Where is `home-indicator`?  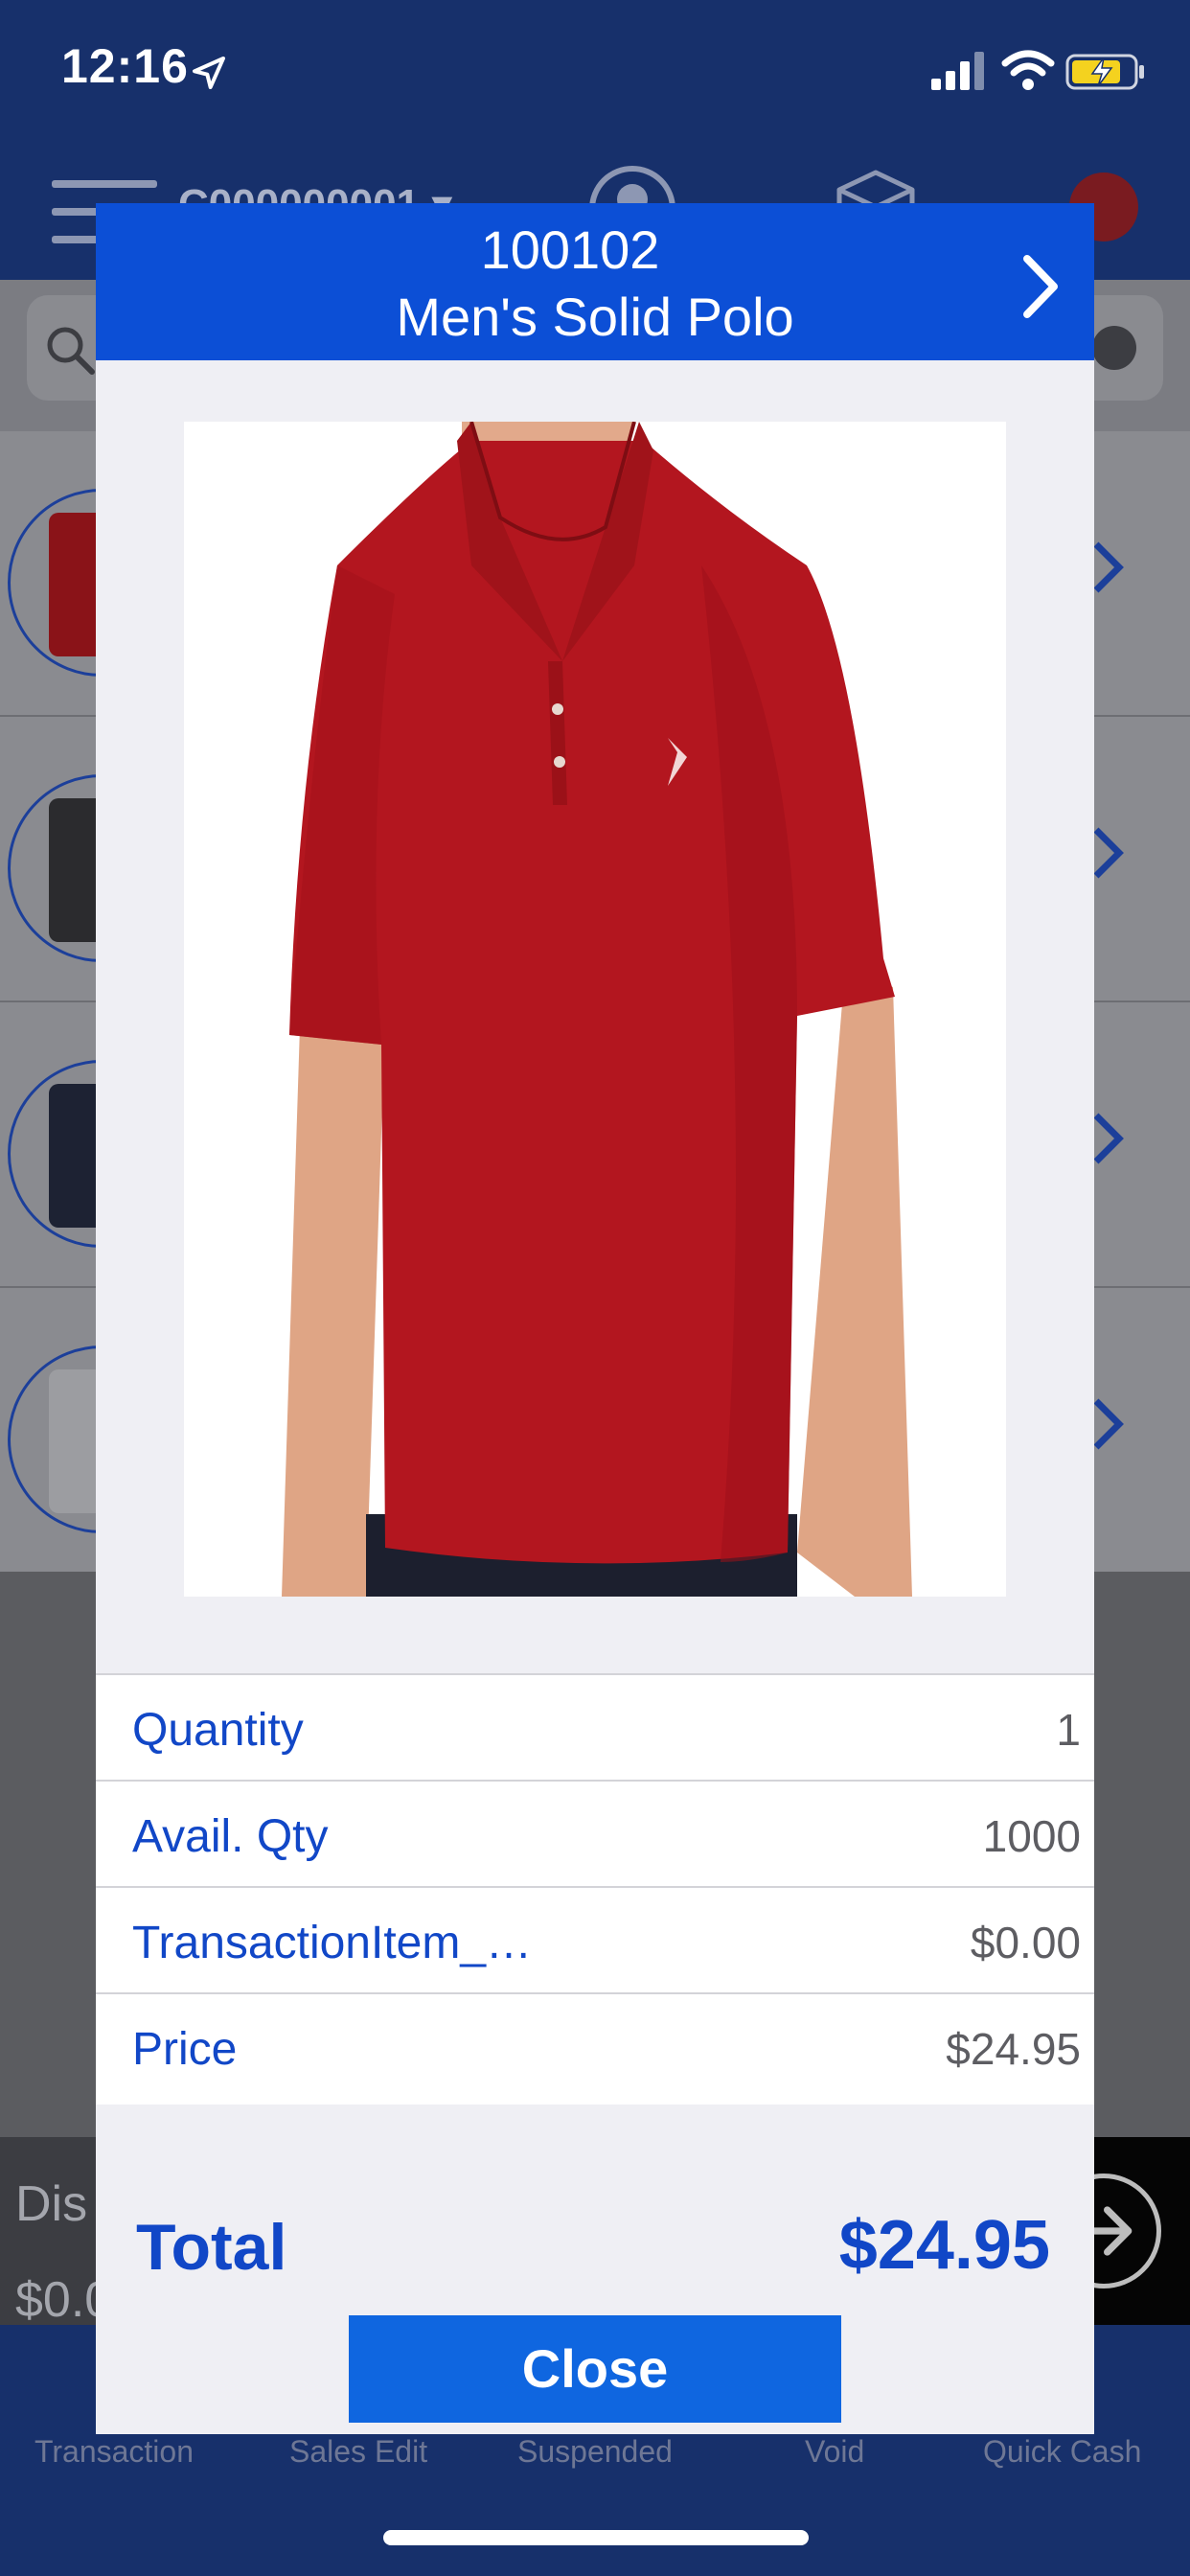
home-indicator is located at coordinates (596, 2537).